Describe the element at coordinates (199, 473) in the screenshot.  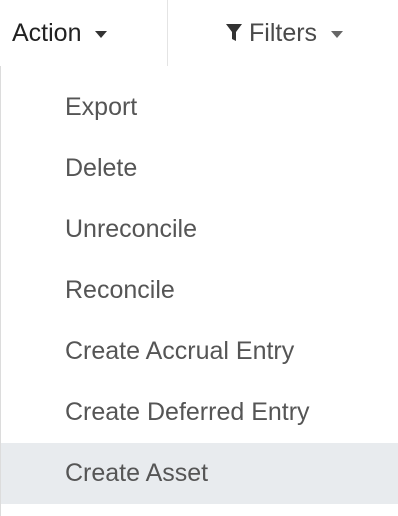
I see `menu-item-create-asset: Create Asset` at that location.